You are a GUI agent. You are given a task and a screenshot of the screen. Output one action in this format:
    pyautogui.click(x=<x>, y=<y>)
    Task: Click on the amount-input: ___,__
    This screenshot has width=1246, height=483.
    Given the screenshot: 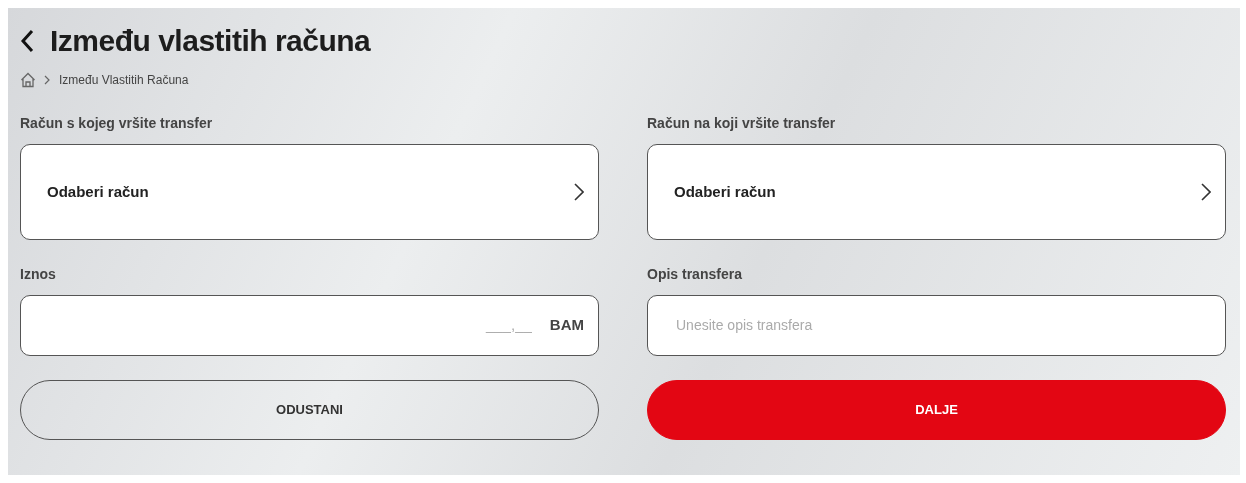 What is the action you would take?
    pyautogui.click(x=290, y=325)
    